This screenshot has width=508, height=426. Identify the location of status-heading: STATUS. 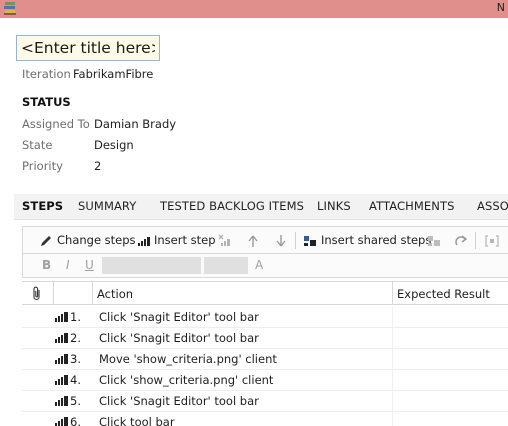
(46, 102).